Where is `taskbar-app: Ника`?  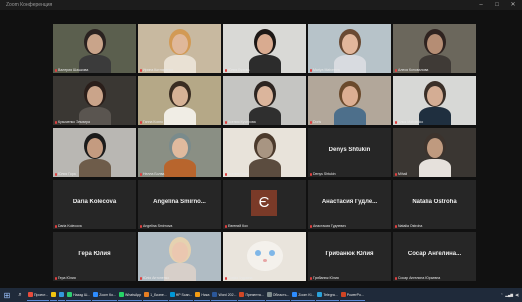
taskbar-app: Ника is located at coordinates (202, 295).